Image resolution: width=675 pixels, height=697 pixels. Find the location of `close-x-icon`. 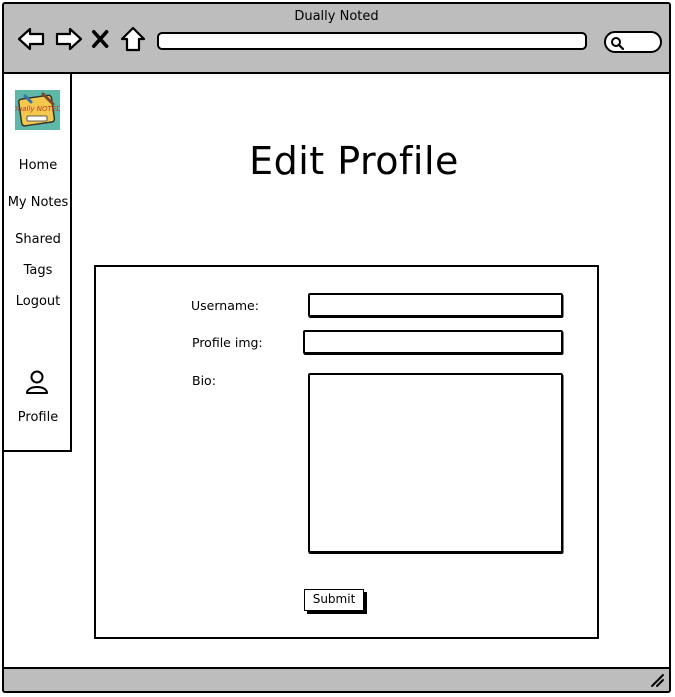

close-x-icon is located at coordinates (100, 39).